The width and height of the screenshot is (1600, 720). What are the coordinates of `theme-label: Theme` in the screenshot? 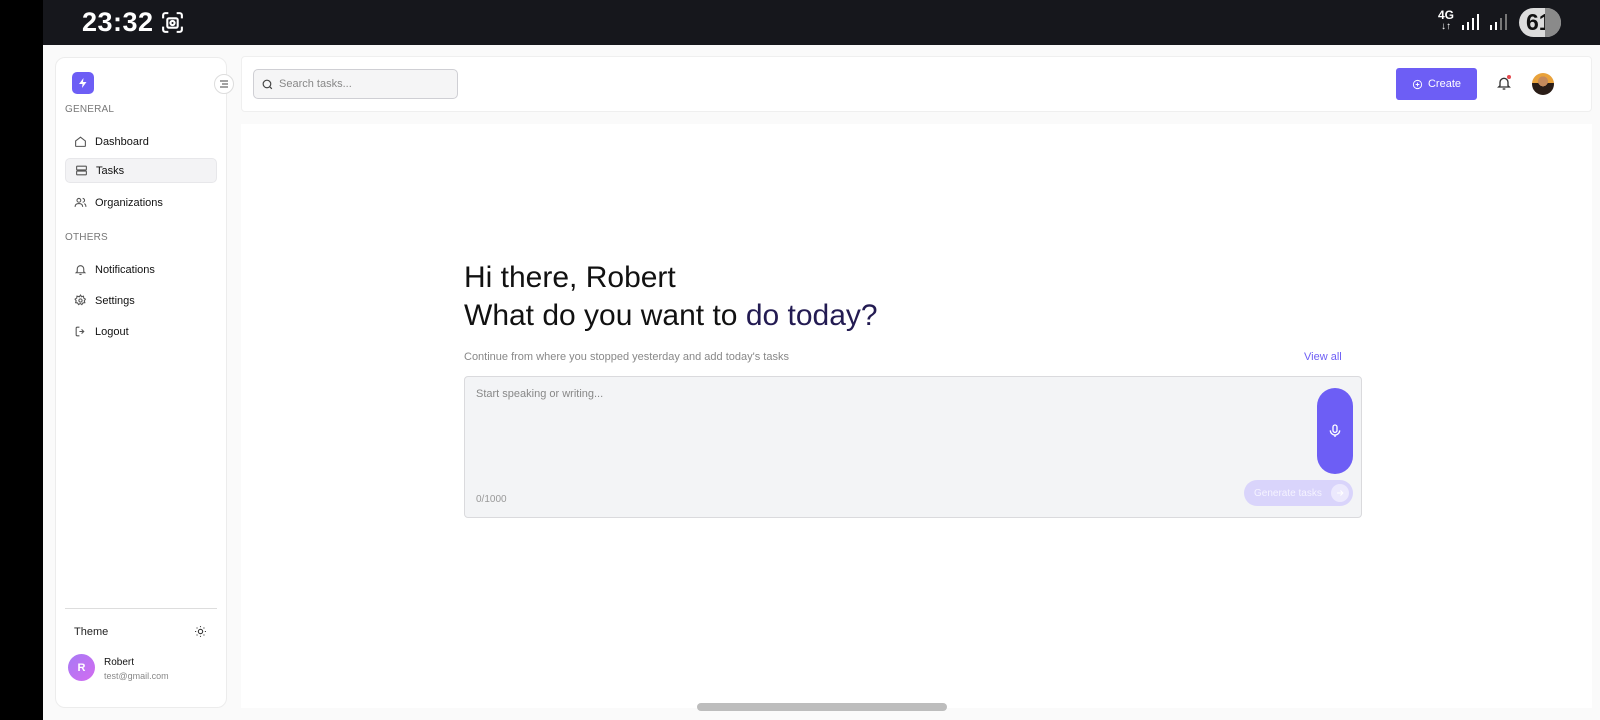 It's located at (91, 632).